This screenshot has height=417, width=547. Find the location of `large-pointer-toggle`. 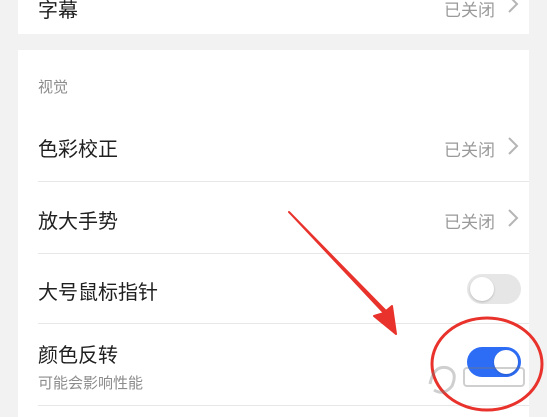

large-pointer-toggle is located at coordinates (494, 289).